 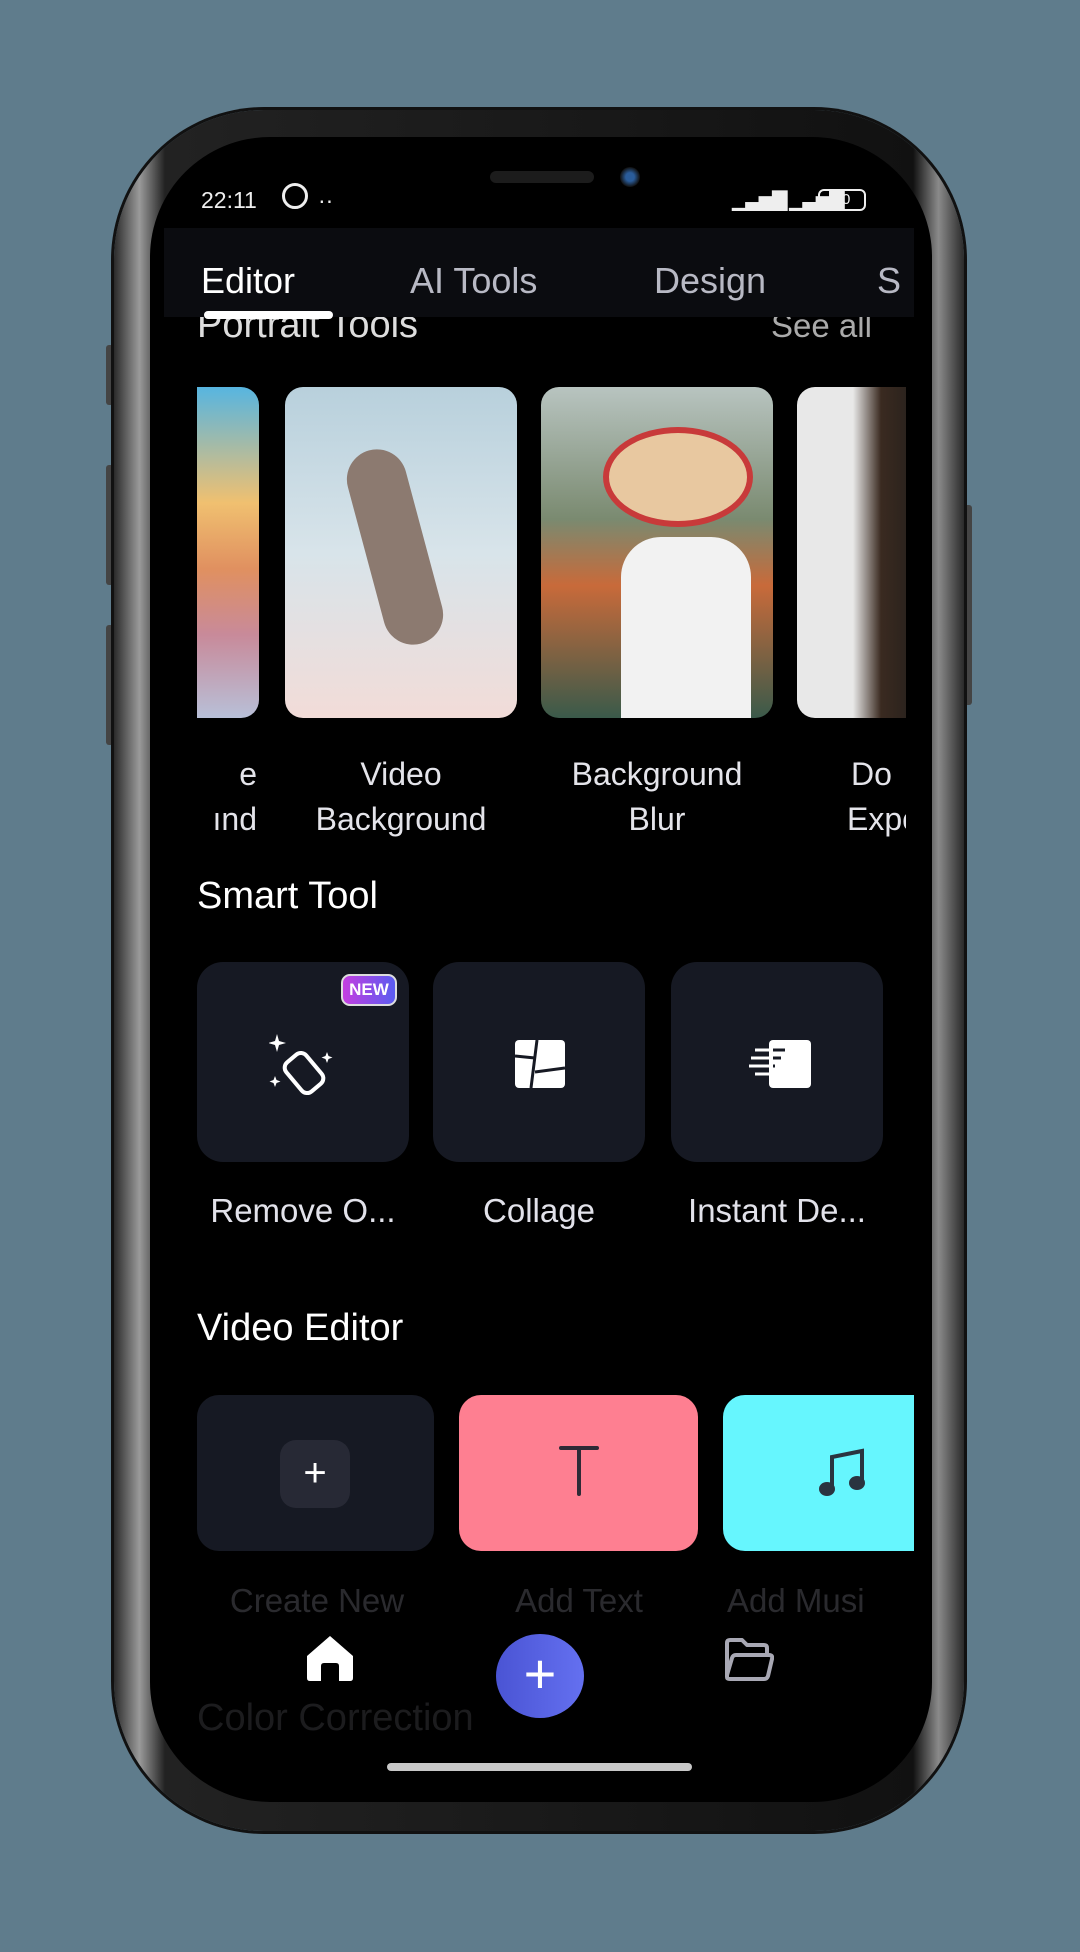 What do you see at coordinates (710, 281) in the screenshot?
I see `tab-design: Design` at bounding box center [710, 281].